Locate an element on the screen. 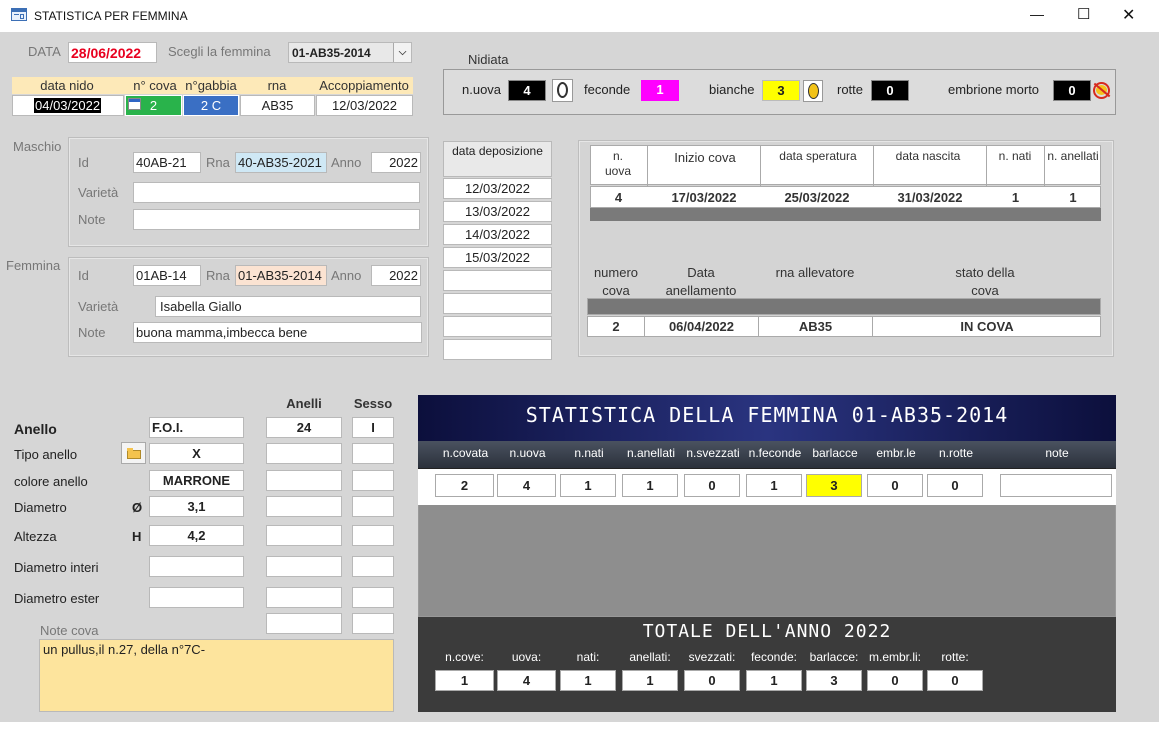 The image size is (1159, 731). cova-v-inizio: 17/03/2022 is located at coordinates (704, 197).